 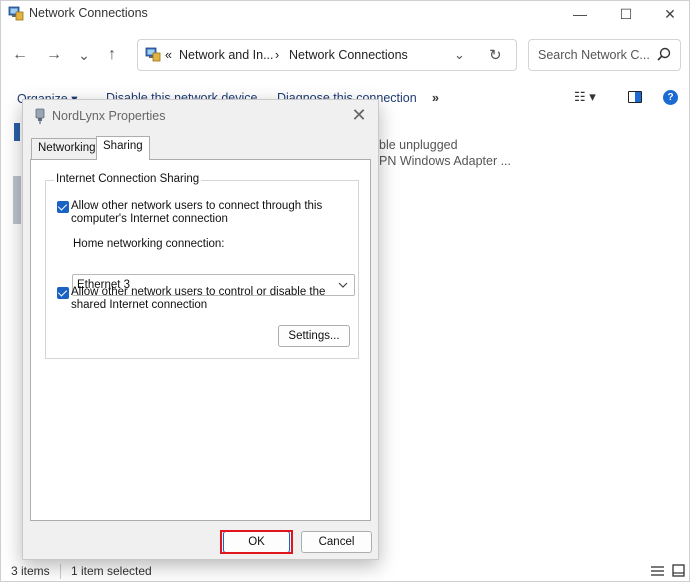 I want to click on status-item-count: 3 items, so click(x=30, y=571).